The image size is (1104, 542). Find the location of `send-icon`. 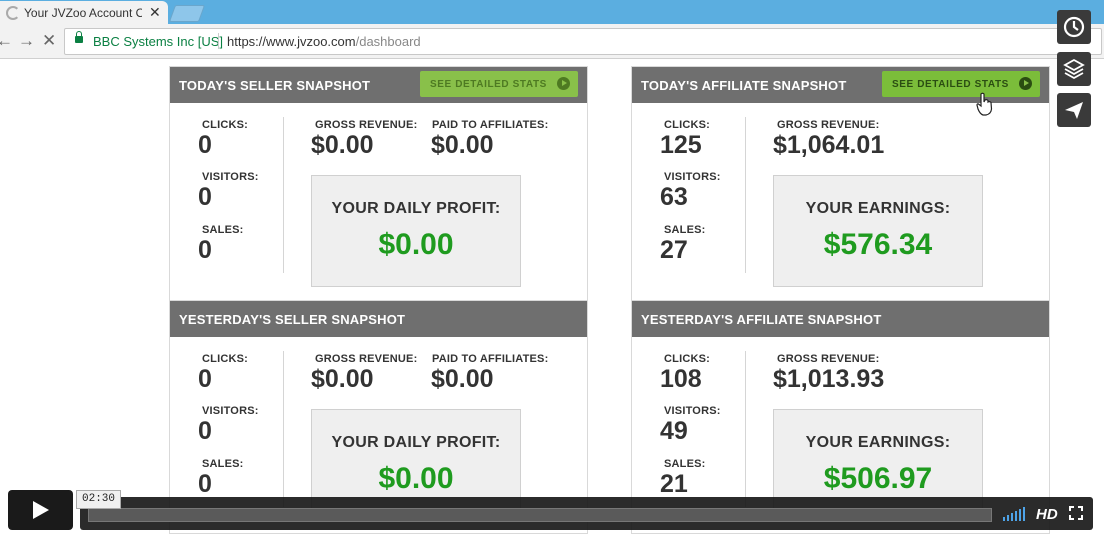

send-icon is located at coordinates (1074, 110).